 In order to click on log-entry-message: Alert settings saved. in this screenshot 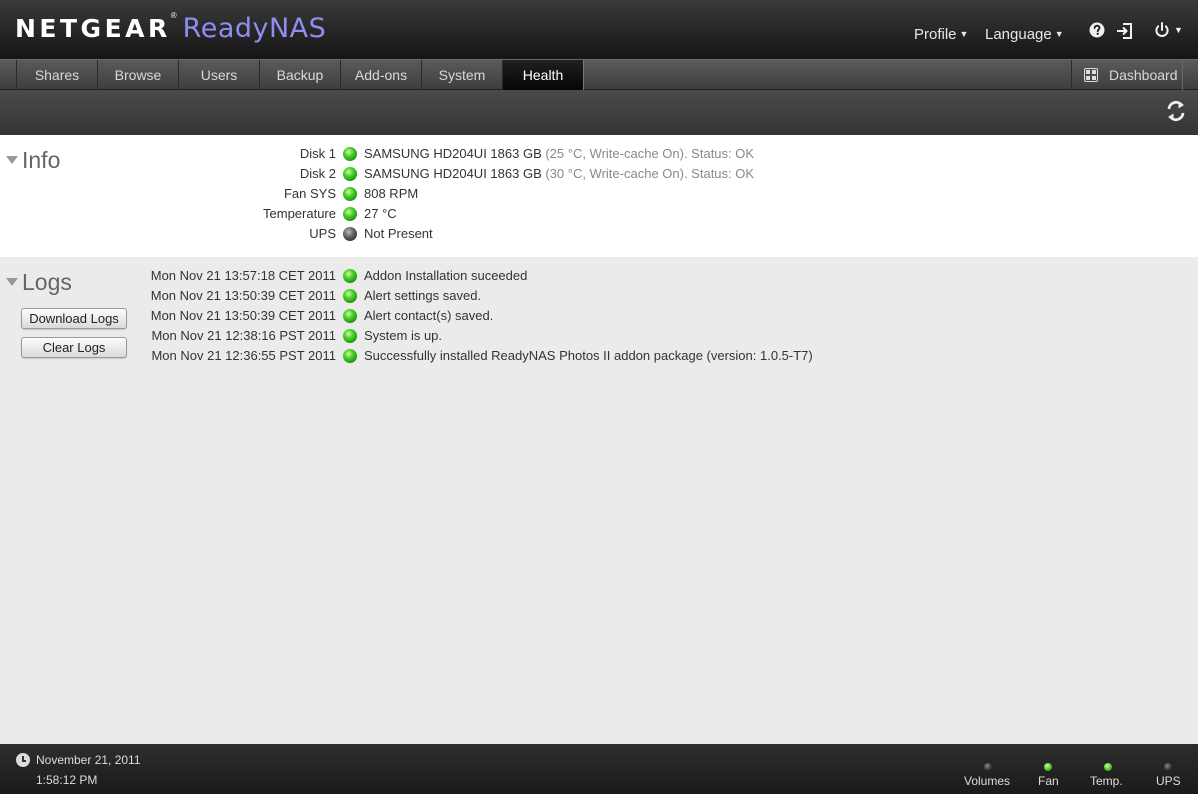, I will do `click(423, 295)`.